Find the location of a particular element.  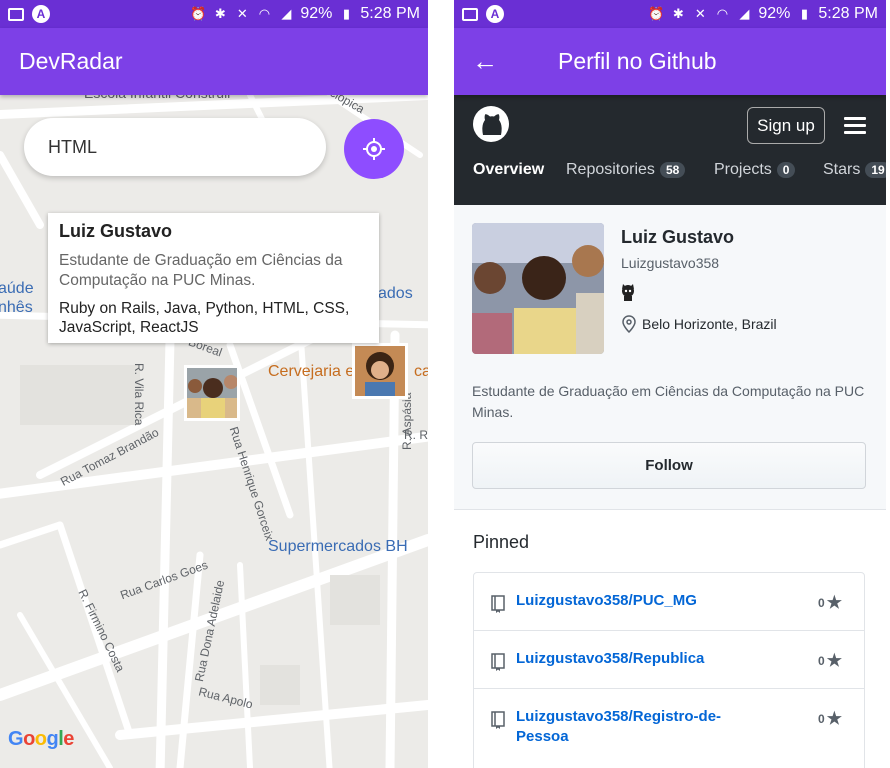

projects-count: 0 is located at coordinates (786, 170).